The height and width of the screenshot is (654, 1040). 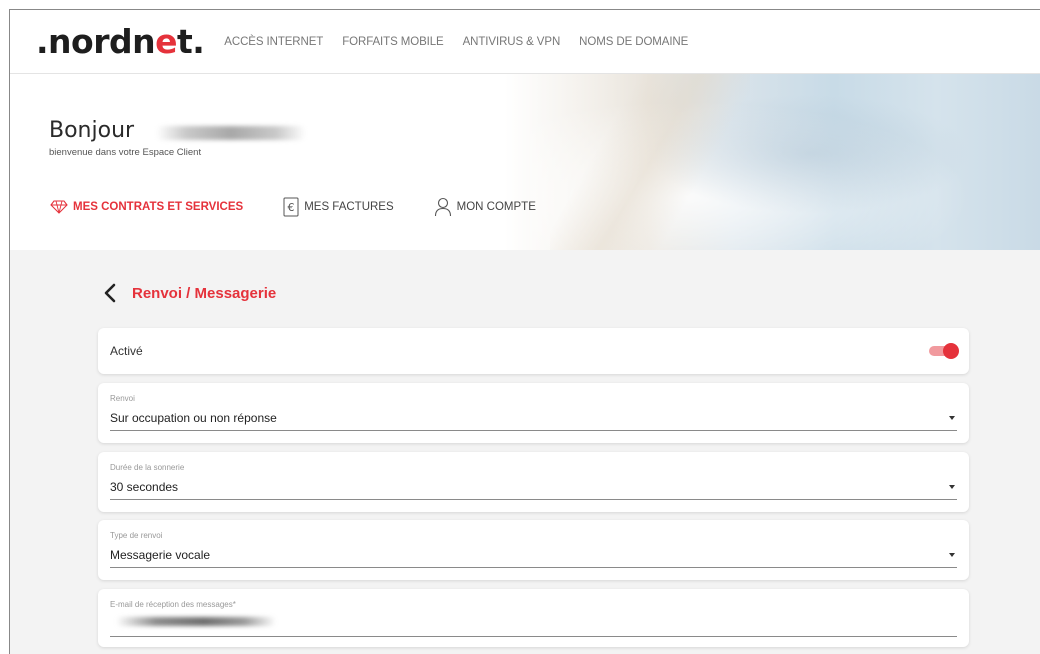 What do you see at coordinates (122, 398) in the screenshot?
I see `renvoi-label: Renvoi` at bounding box center [122, 398].